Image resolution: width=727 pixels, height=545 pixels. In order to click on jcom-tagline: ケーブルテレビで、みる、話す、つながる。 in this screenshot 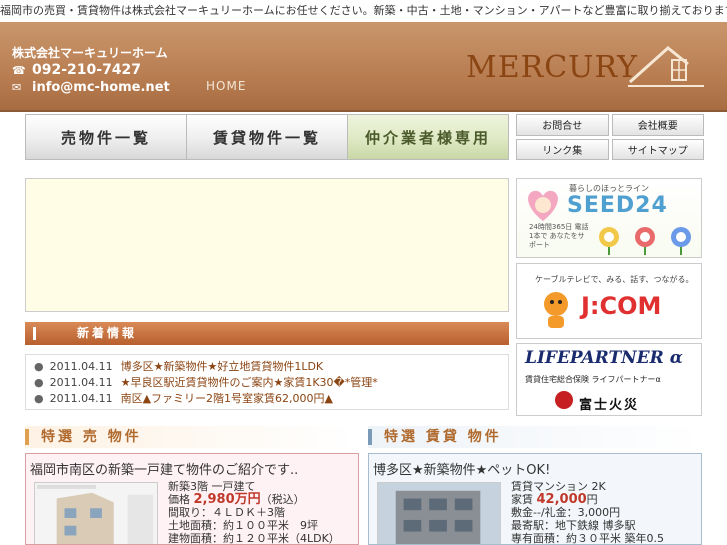, I will do `click(614, 279)`.